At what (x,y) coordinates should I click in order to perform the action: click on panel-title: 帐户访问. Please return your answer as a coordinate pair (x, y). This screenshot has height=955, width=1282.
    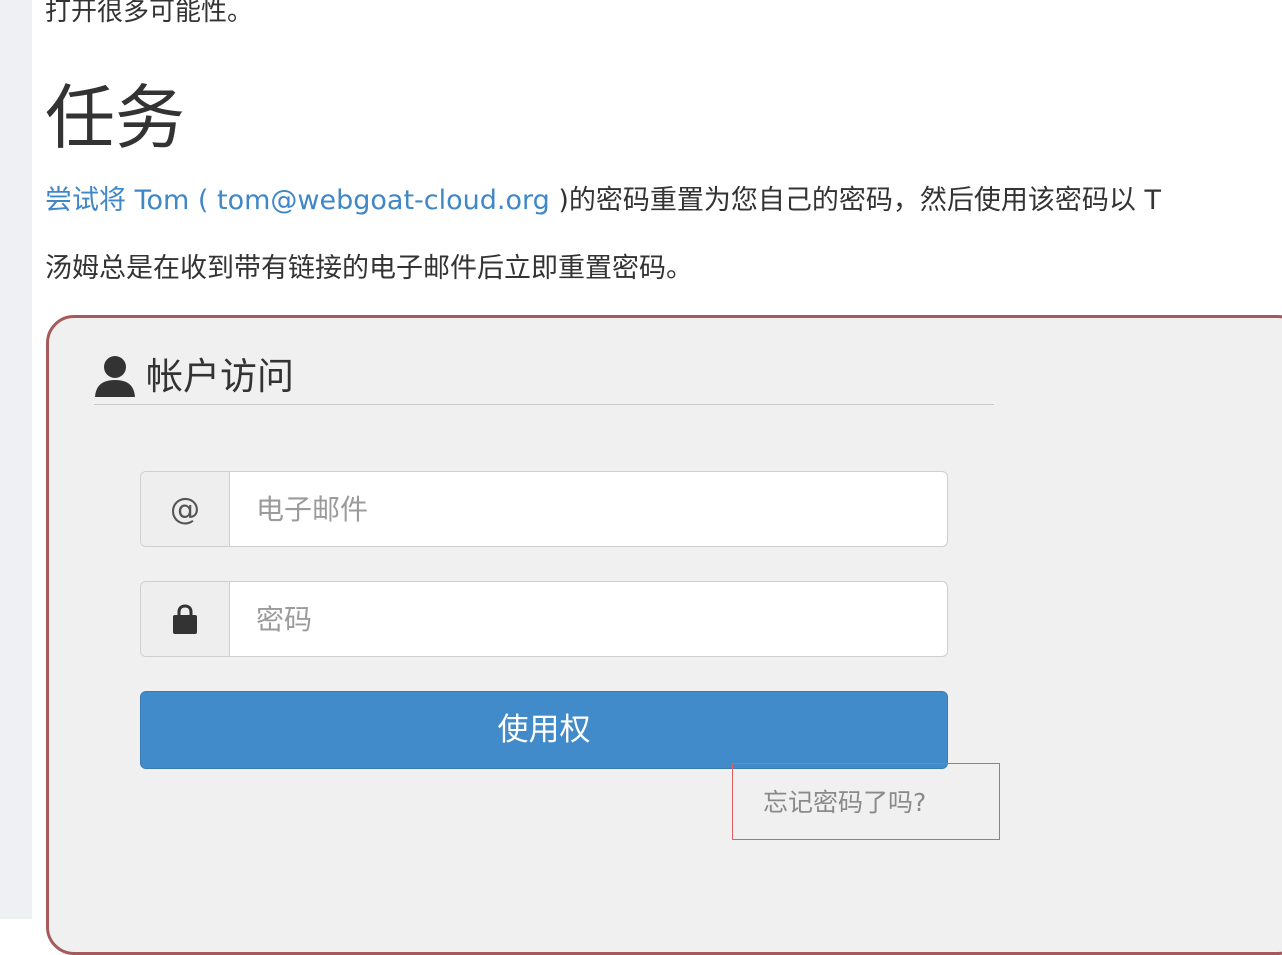
    Looking at the image, I should click on (544, 377).